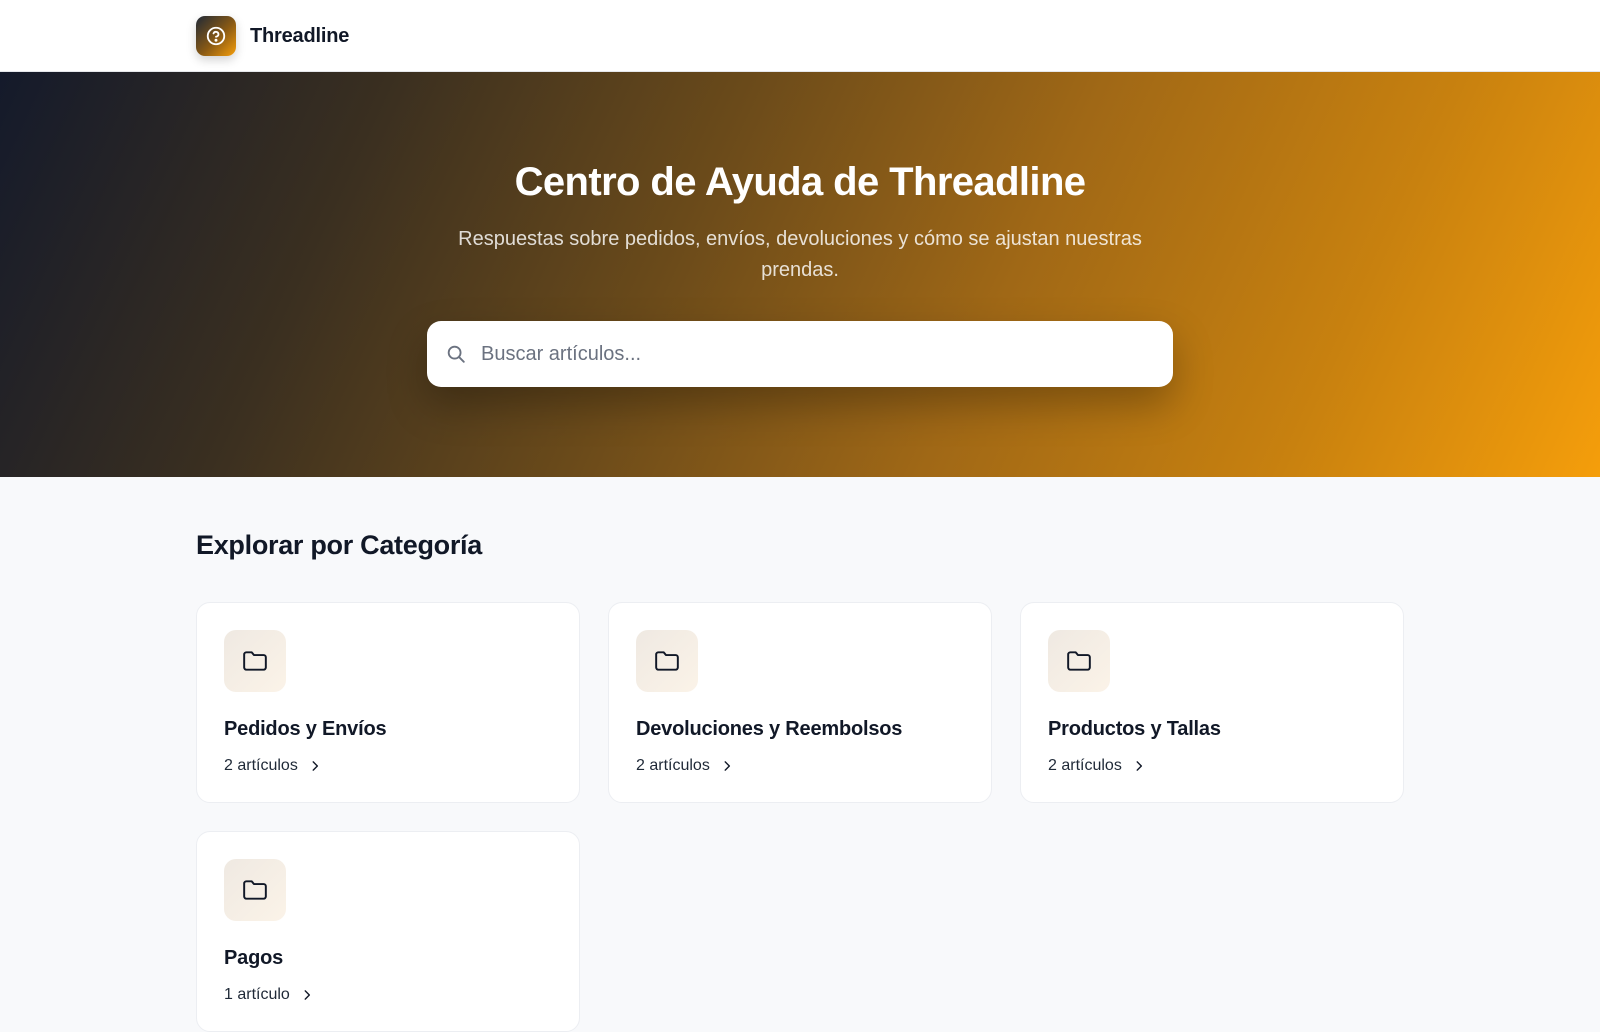  Describe the element at coordinates (811, 354) in the screenshot. I see `search-input` at that location.